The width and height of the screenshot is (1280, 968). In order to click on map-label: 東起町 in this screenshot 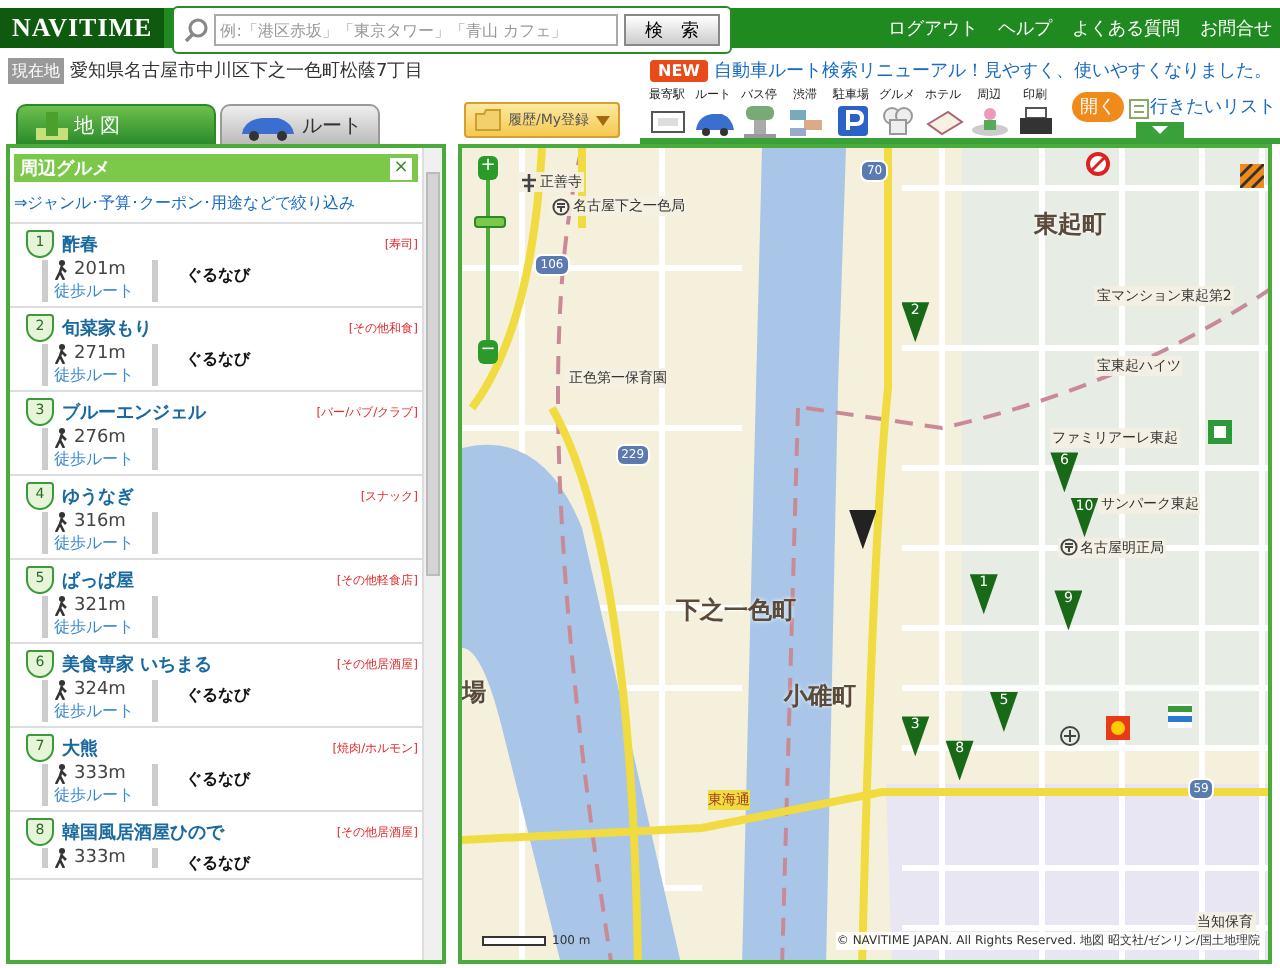, I will do `click(1070, 225)`.